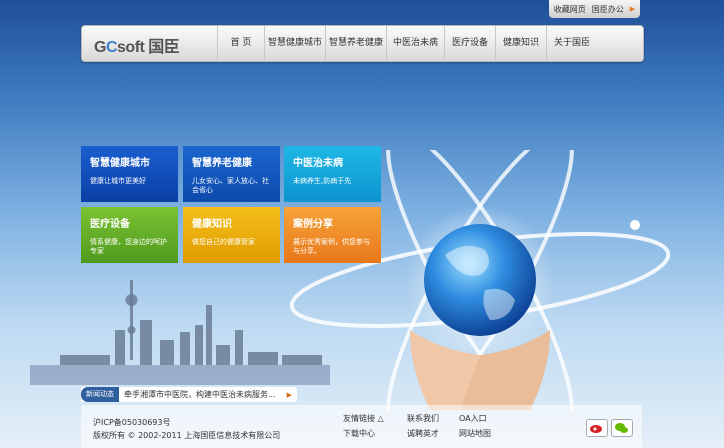 Image resolution: width=724 pixels, height=448 pixels. Describe the element at coordinates (571, 43) in the screenshot. I see `nav-about: 关于国臣` at that location.